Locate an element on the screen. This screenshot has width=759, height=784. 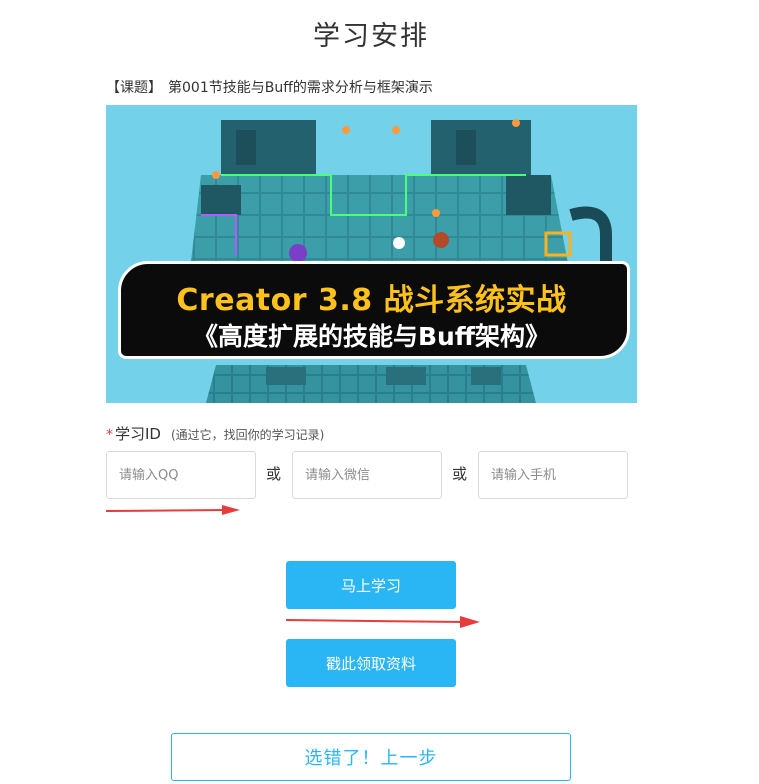
study-id-hint: (通过它，找回你的学习记录) is located at coordinates (247, 435).